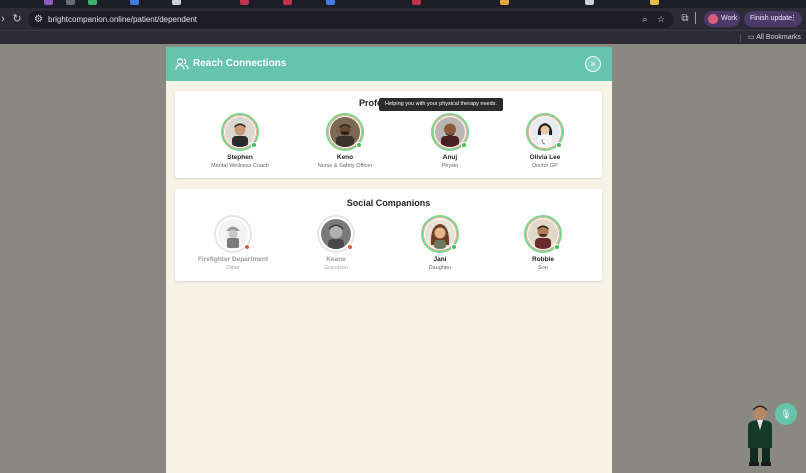  Describe the element at coordinates (336, 268) in the screenshot. I see `contact-role: Grandson` at that location.